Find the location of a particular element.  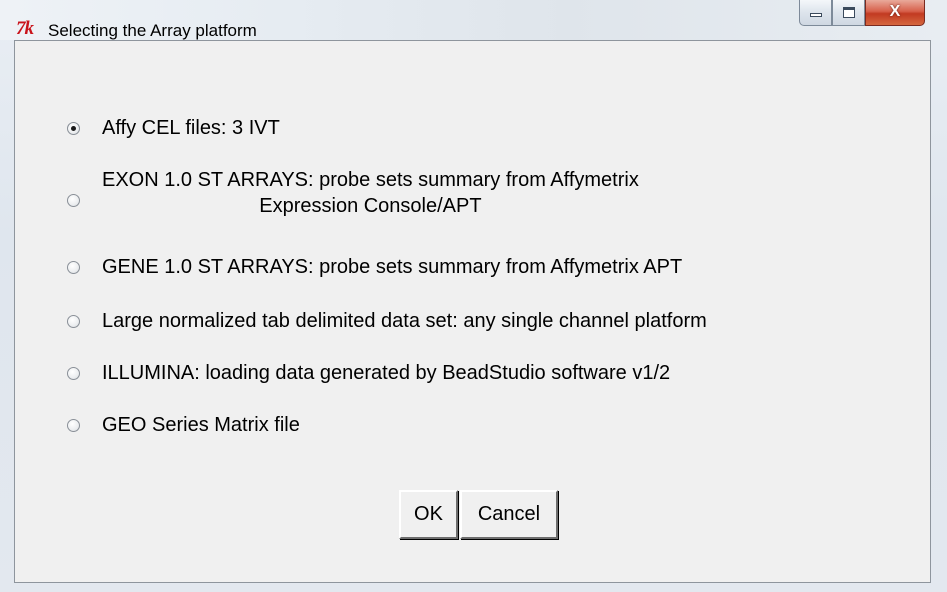

option-label: GEO Series Matrix file is located at coordinates (201, 425).